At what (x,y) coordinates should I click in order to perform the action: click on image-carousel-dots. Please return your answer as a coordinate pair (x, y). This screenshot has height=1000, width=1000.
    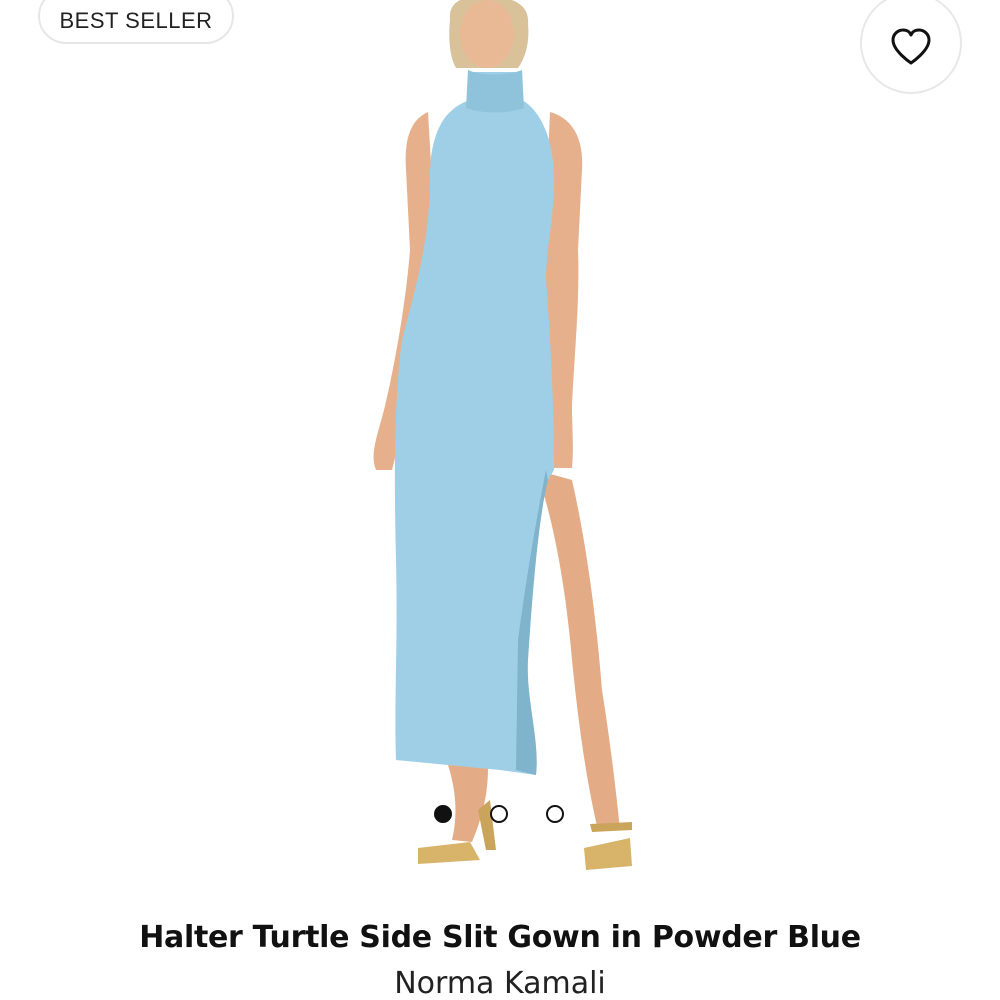
    Looking at the image, I should click on (500, 814).